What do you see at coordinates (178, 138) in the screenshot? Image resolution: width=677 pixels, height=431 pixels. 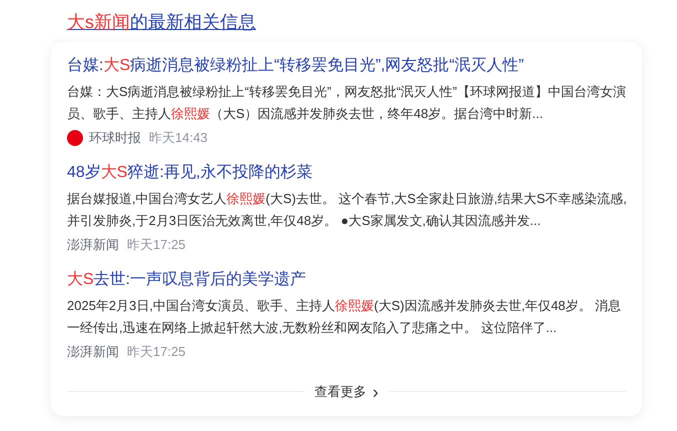 I see `publish-time: 昨天14:43` at bounding box center [178, 138].